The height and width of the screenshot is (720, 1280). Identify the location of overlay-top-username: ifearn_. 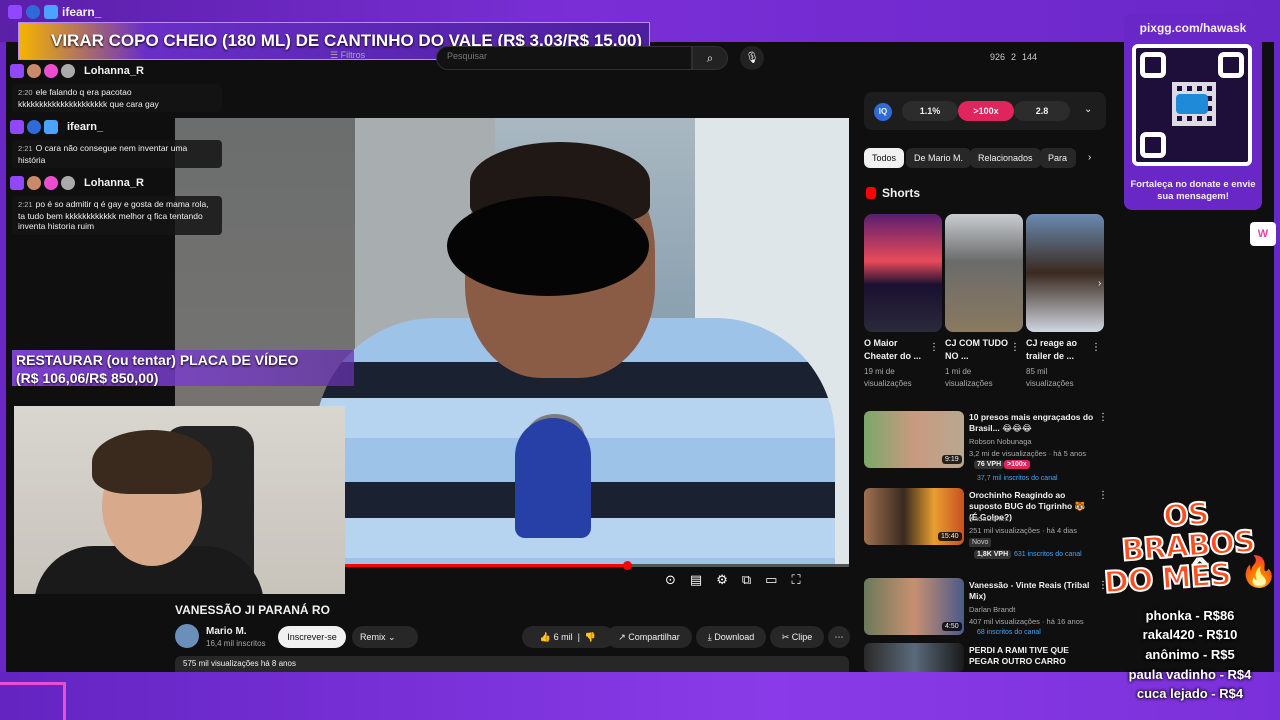
(82, 12).